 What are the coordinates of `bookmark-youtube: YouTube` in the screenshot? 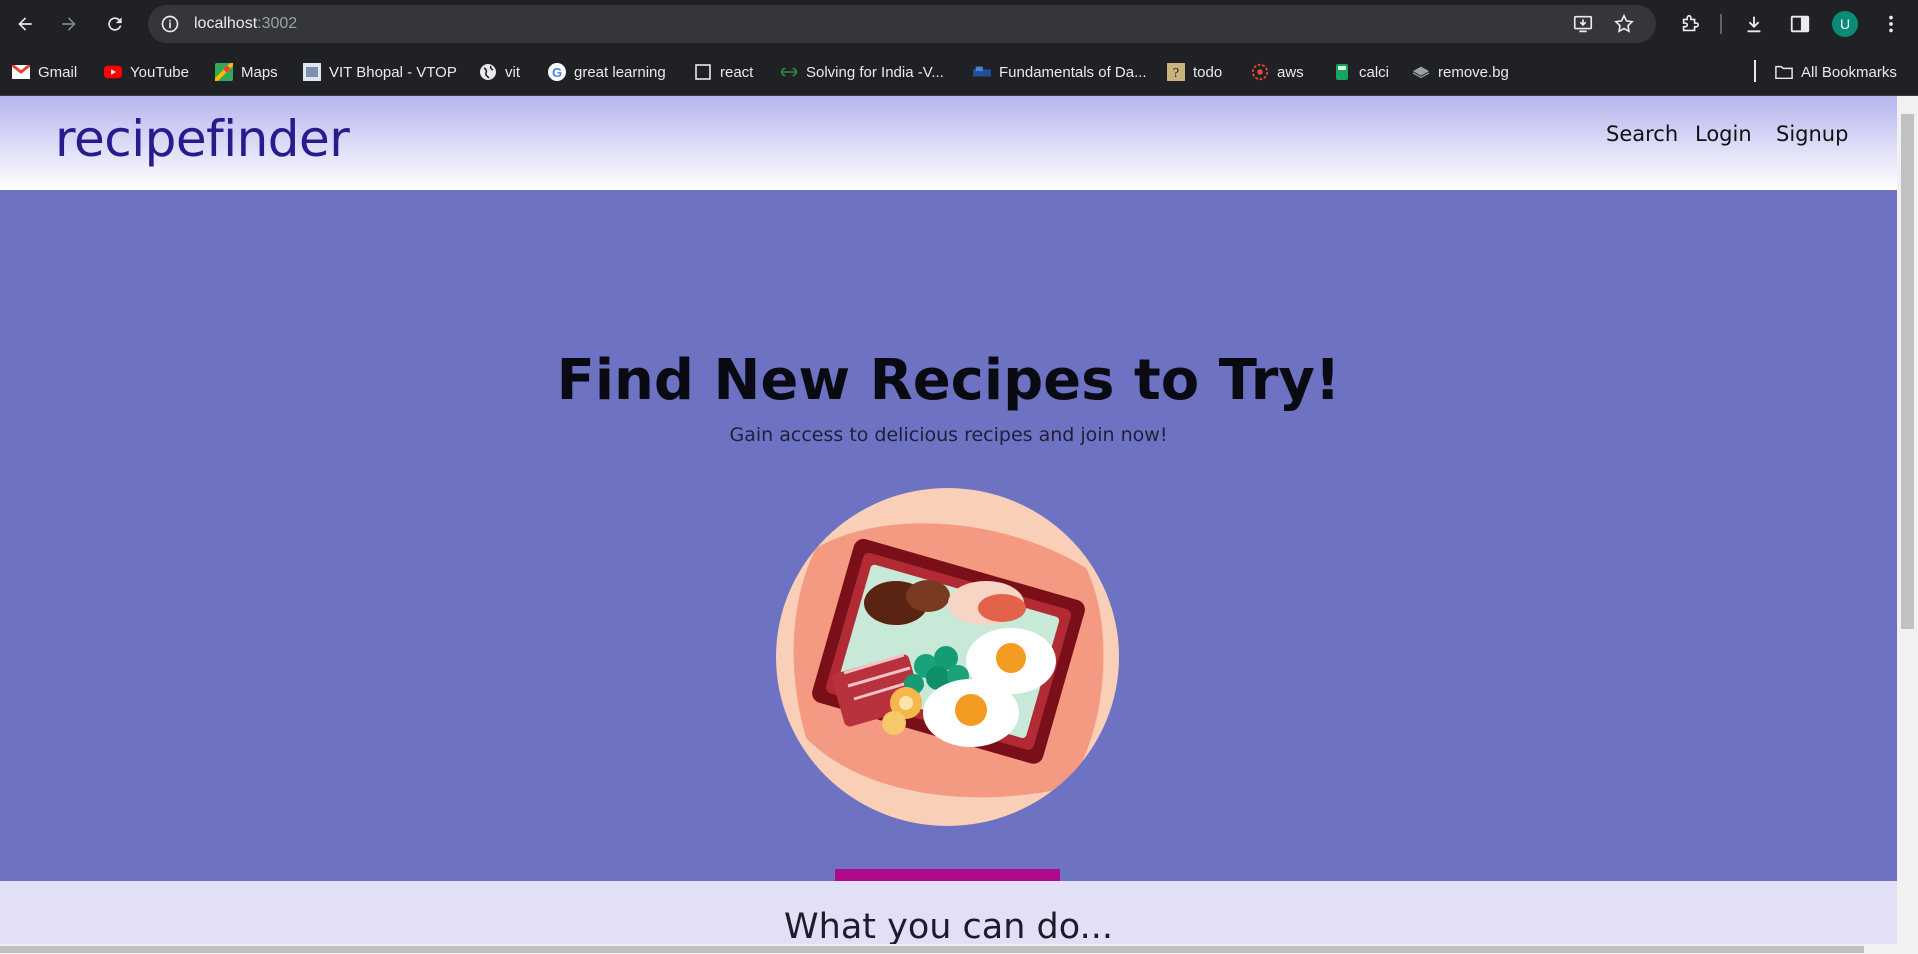 It's located at (146, 72).